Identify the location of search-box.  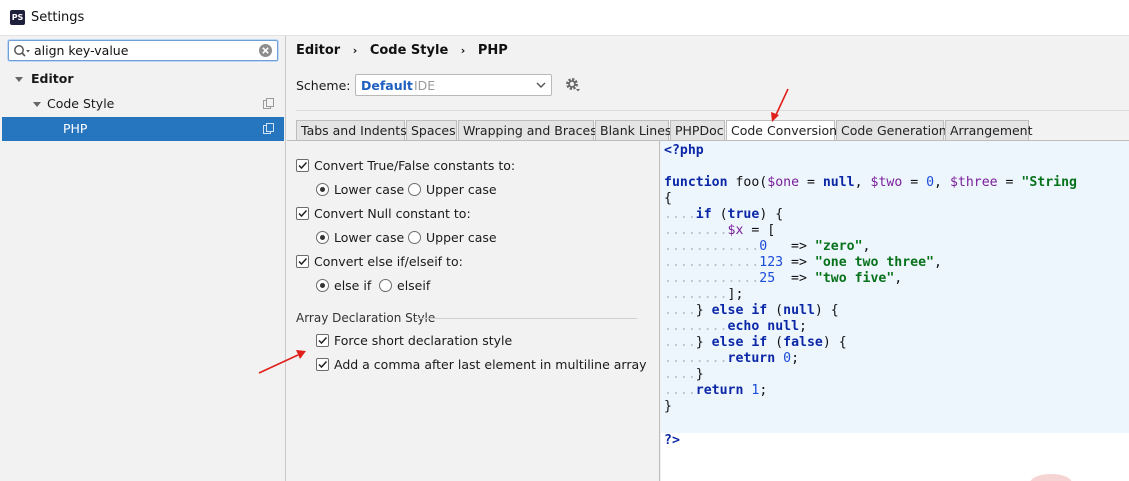
(143, 50).